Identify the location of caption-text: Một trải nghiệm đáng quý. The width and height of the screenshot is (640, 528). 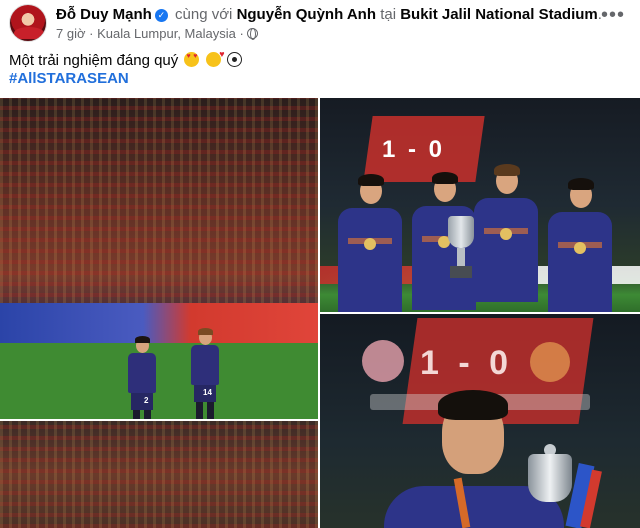
(94, 60).